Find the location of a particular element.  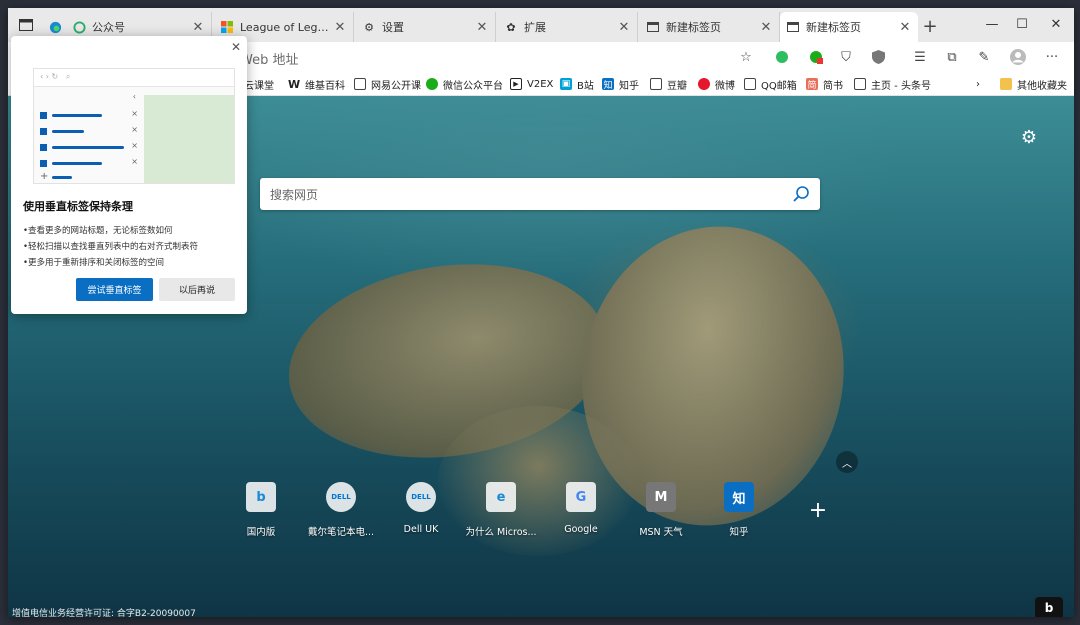

vertical-tabs-illustration: ‹ › ↻ ⌕ ‹ × × × × + is located at coordinates (134, 126).